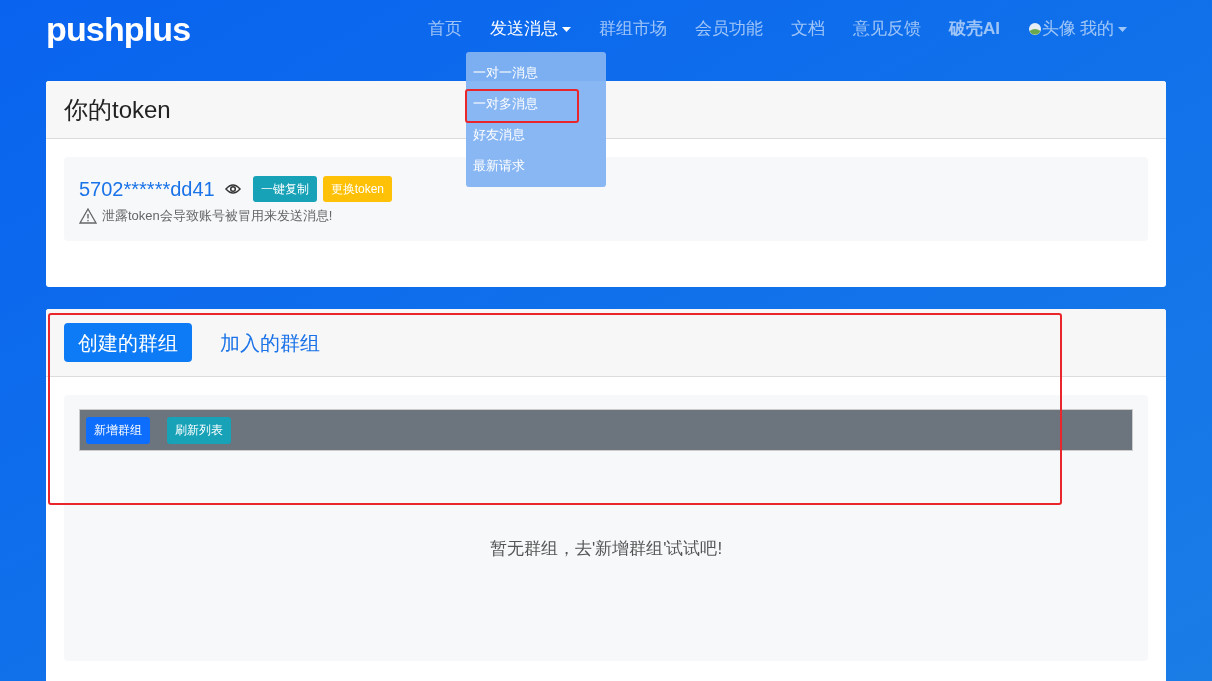 The image size is (1212, 681). Describe the element at coordinates (887, 29) in the screenshot. I see `nav-link: 意见反馈` at that location.